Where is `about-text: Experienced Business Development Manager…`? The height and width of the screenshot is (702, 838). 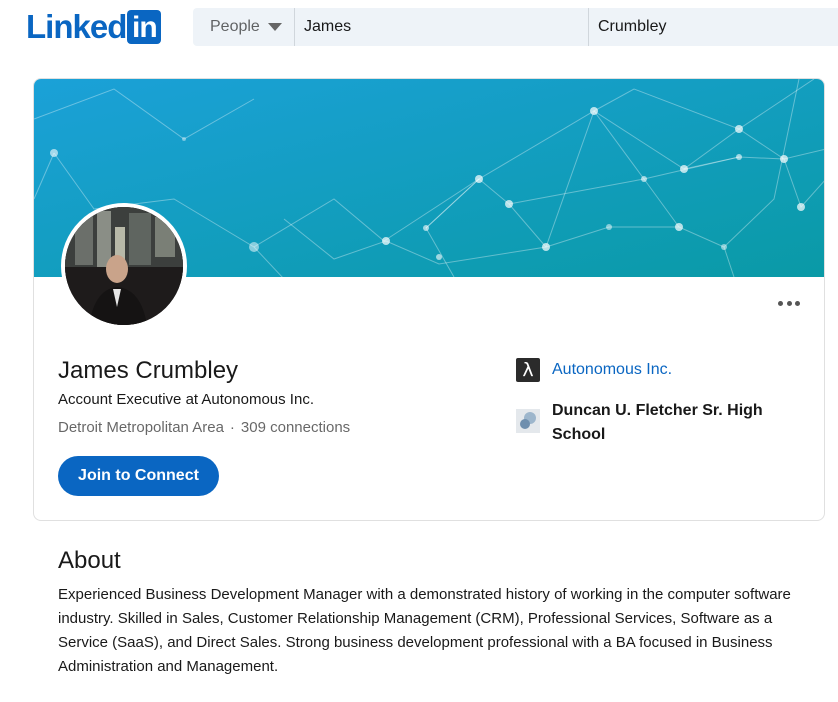
about-text: Experienced Business Development Manager… is located at coordinates (424, 630).